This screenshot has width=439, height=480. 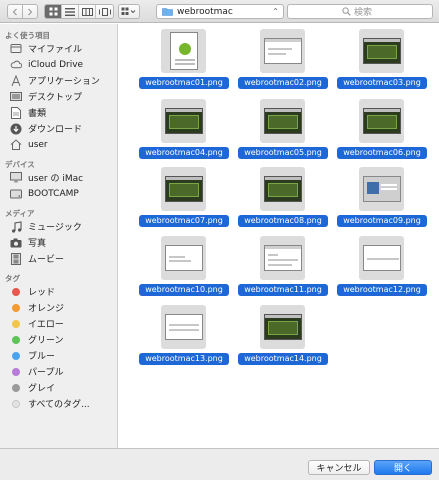 What do you see at coordinates (16, 97) in the screenshot?
I see `desktop-icon` at bounding box center [16, 97].